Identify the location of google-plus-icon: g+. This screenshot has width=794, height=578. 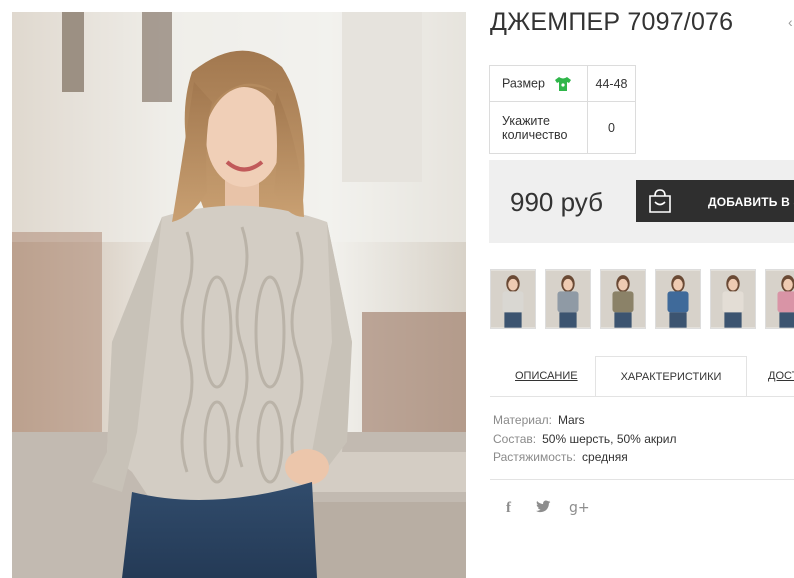
(579, 508).